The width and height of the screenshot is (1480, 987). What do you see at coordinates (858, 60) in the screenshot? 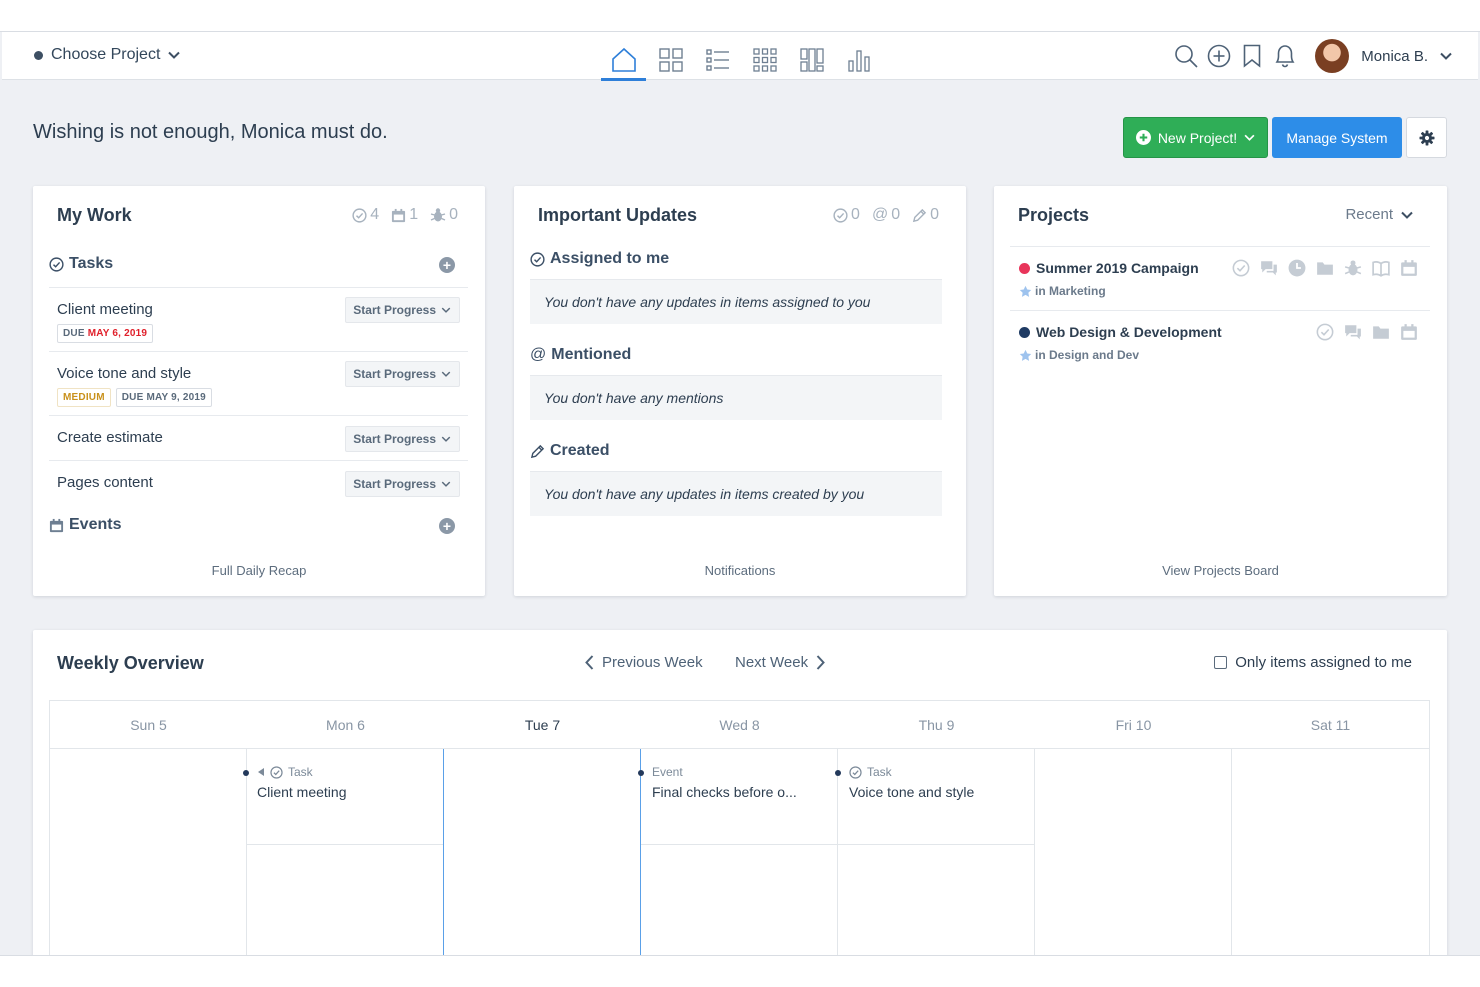
I see `reports-view-tab` at bounding box center [858, 60].